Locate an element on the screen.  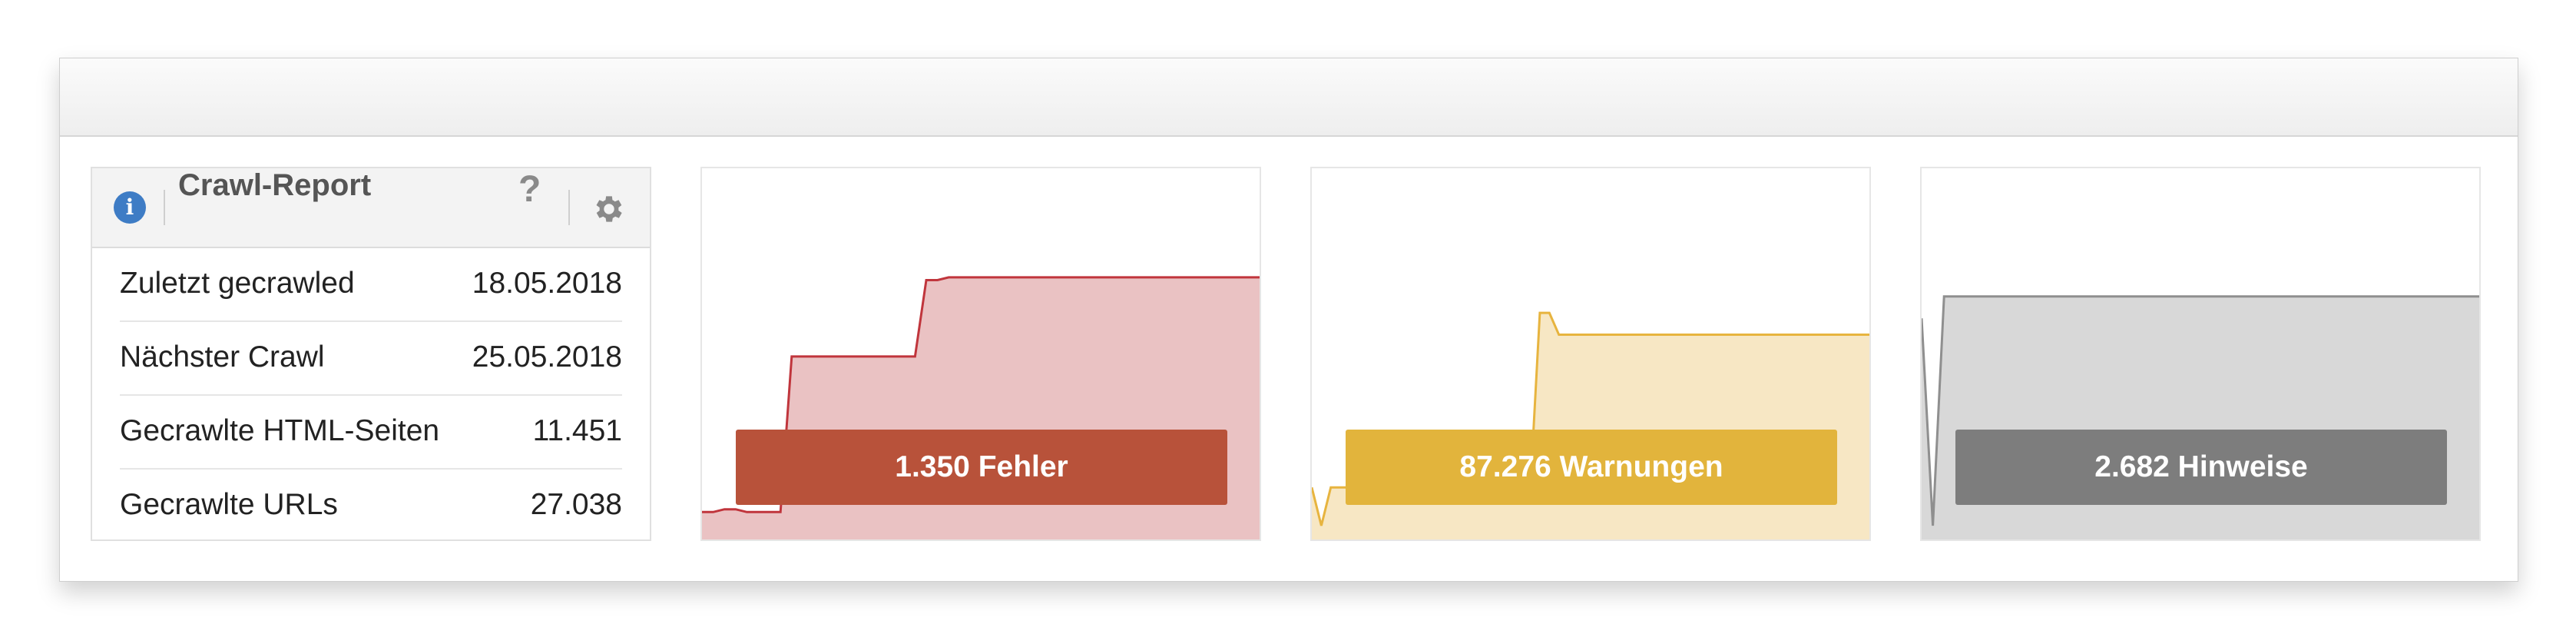
report-row-next-crawl: Nächster Crawl 25.05.2018 is located at coordinates (371, 358).